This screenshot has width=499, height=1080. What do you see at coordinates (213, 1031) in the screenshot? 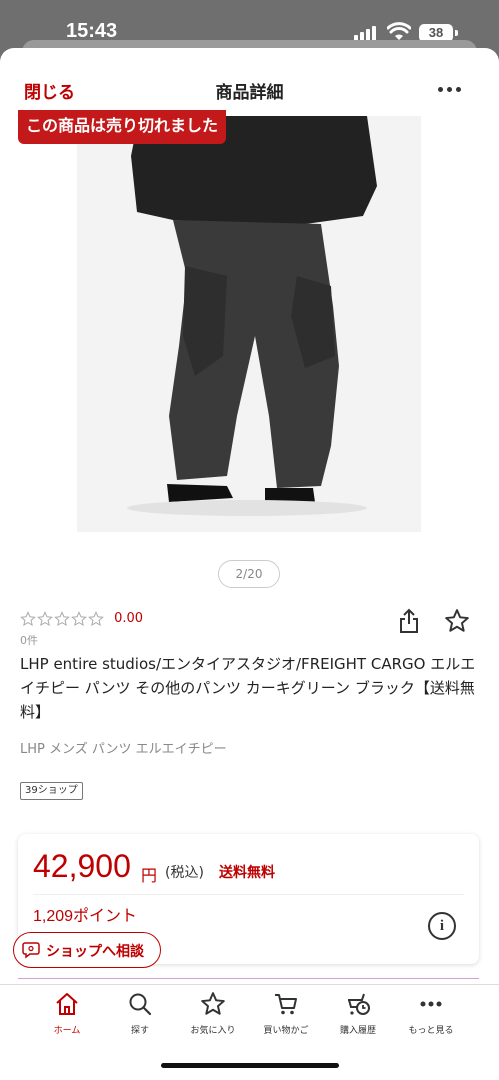
I see `tab-label: お気に入り` at bounding box center [213, 1031].